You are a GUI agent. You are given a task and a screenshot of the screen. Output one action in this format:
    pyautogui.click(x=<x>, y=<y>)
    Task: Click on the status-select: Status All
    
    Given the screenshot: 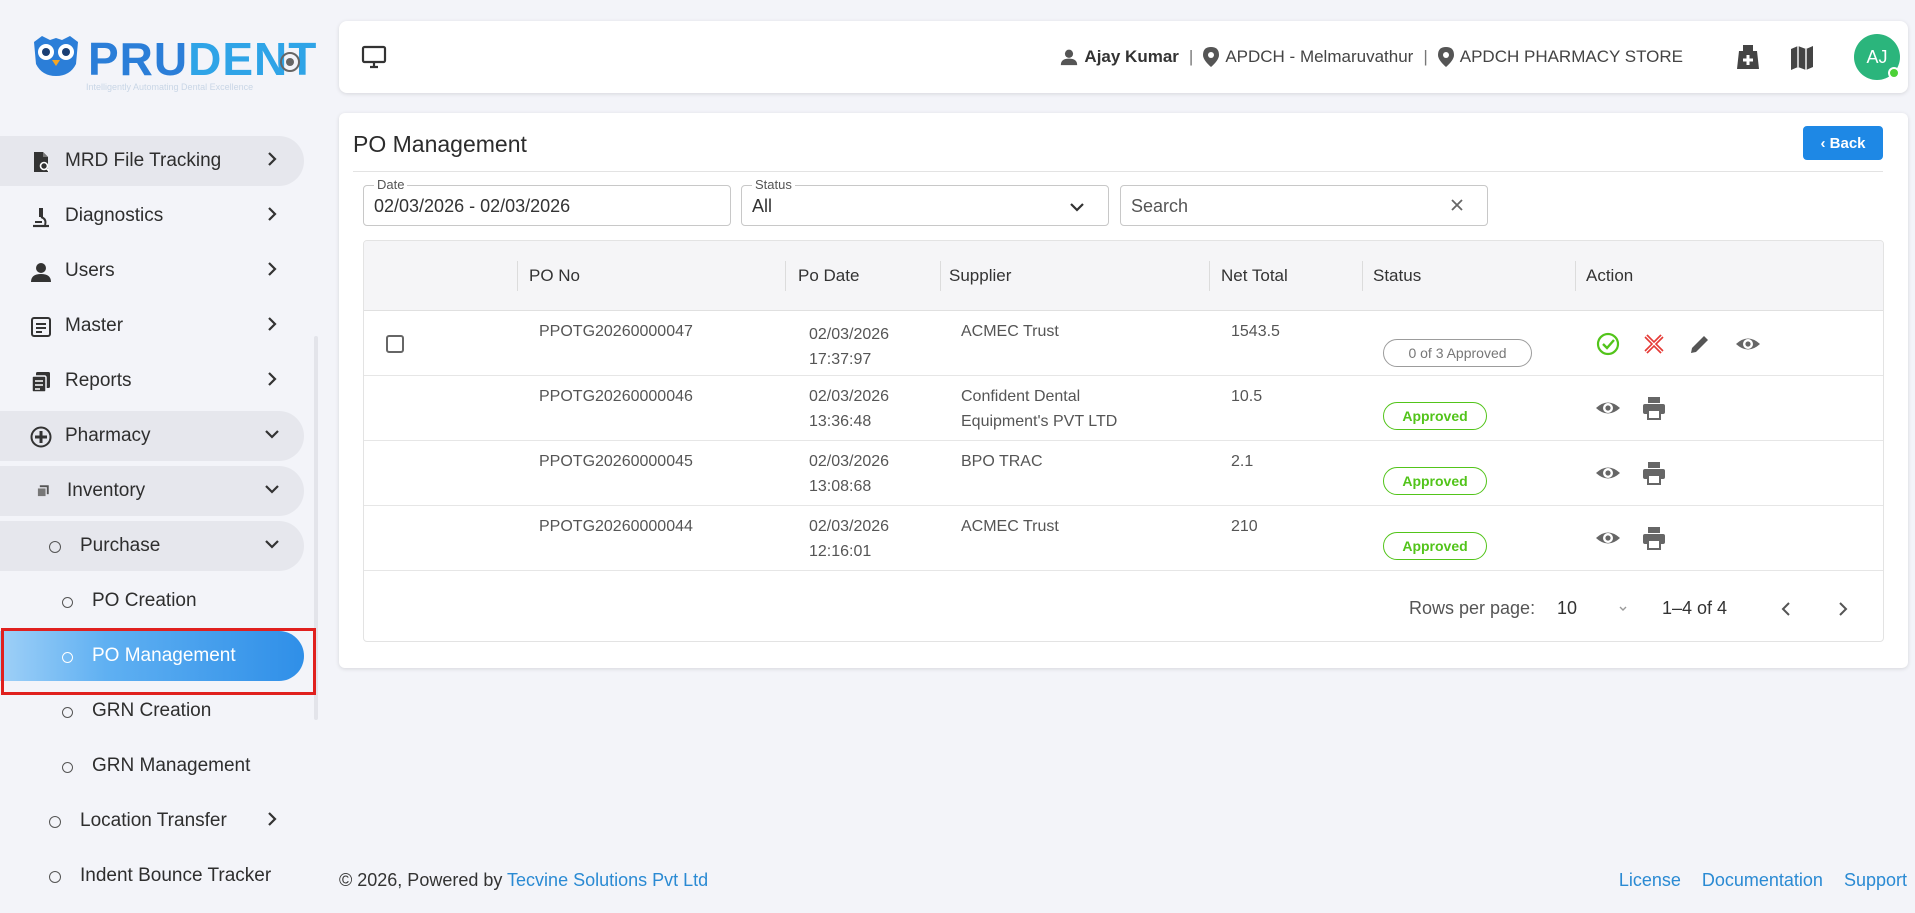 What is the action you would take?
    pyautogui.click(x=925, y=201)
    